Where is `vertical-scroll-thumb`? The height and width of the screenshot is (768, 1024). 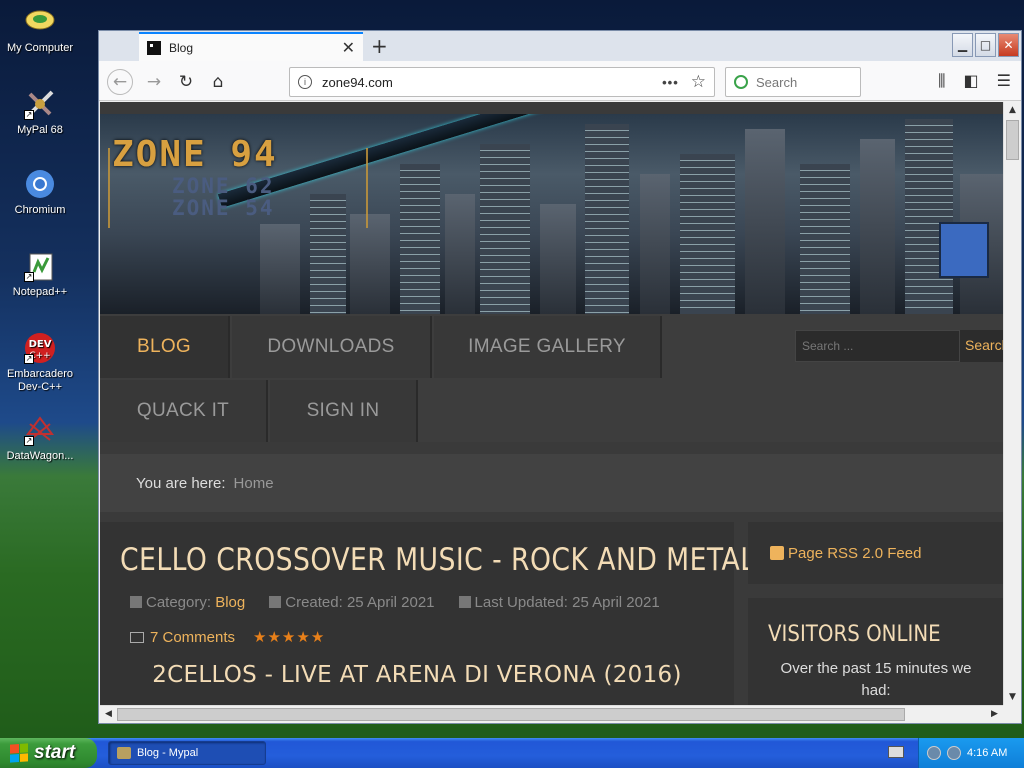
vertical-scroll-thumb is located at coordinates (1012, 140).